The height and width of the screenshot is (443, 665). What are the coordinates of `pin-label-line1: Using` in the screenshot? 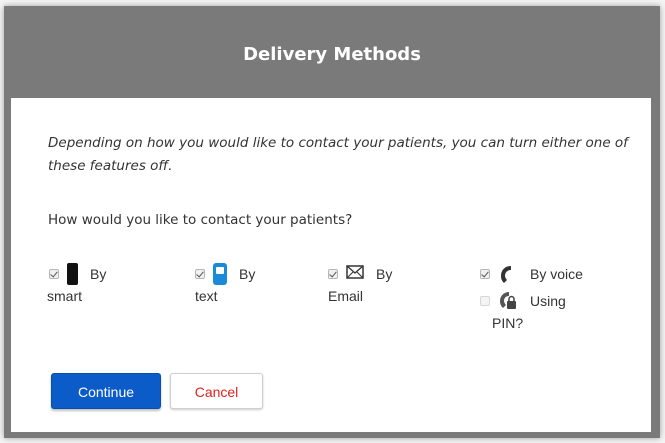 It's located at (548, 301).